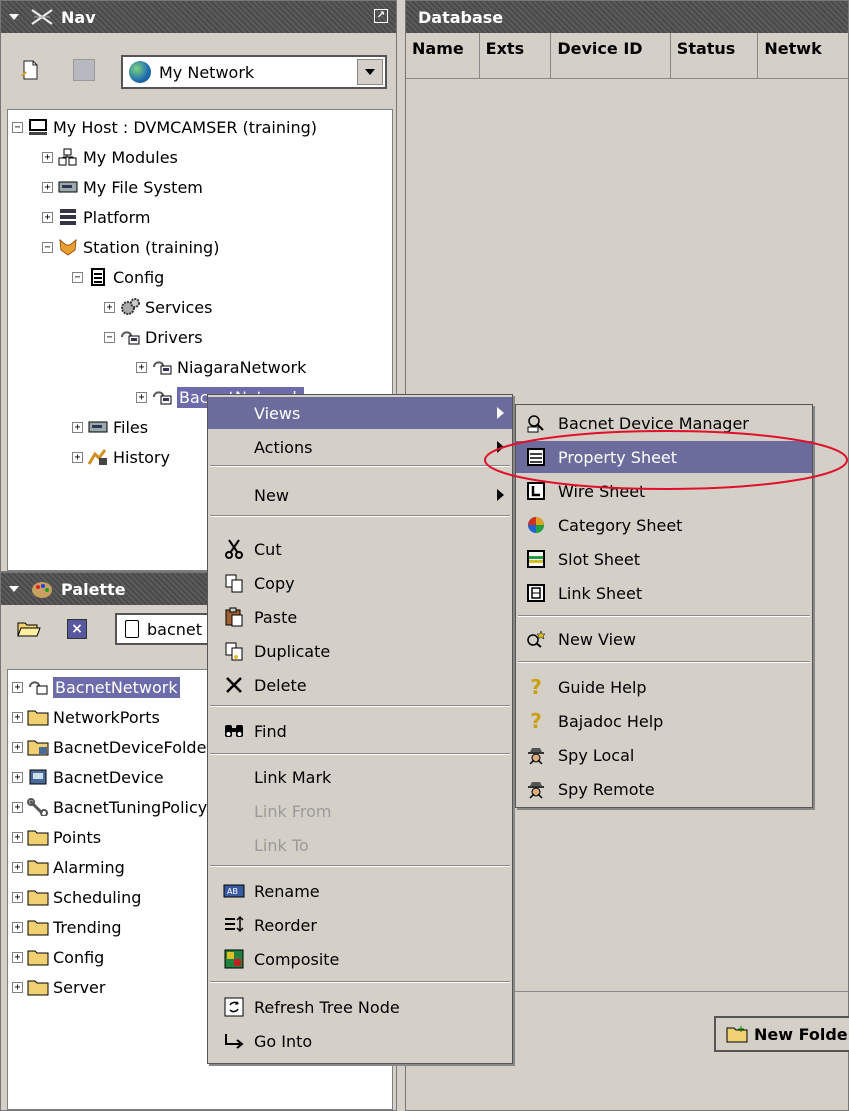 The width and height of the screenshot is (849, 1111). What do you see at coordinates (360, 447) in the screenshot?
I see `menu-item-actions: Actions` at bounding box center [360, 447].